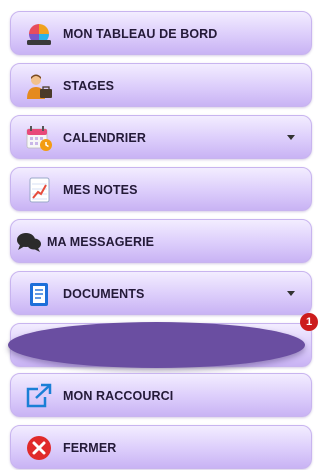 This screenshot has height=470, width=320. I want to click on menu-item-notes: MES NOTES, so click(161, 189).